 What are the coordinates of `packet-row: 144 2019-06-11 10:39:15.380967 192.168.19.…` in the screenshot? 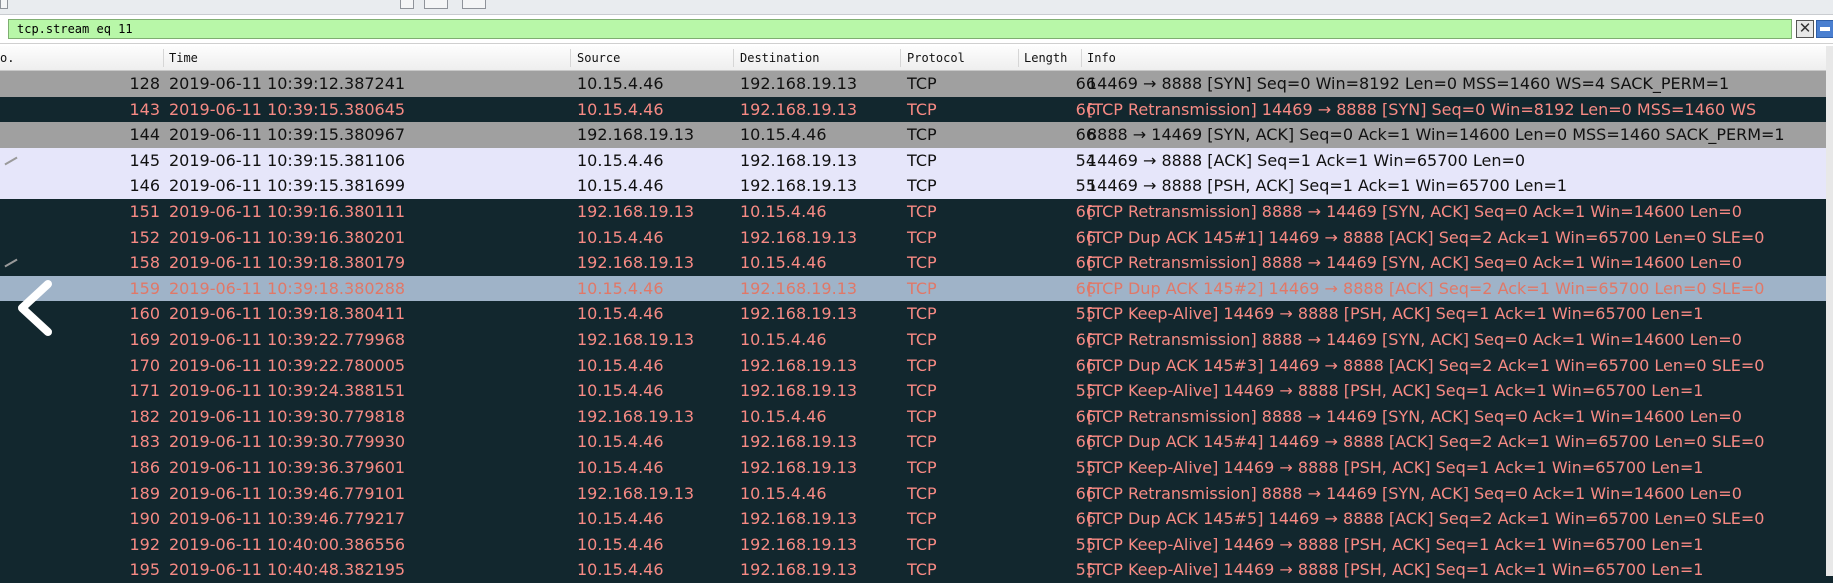 It's located at (916, 135).